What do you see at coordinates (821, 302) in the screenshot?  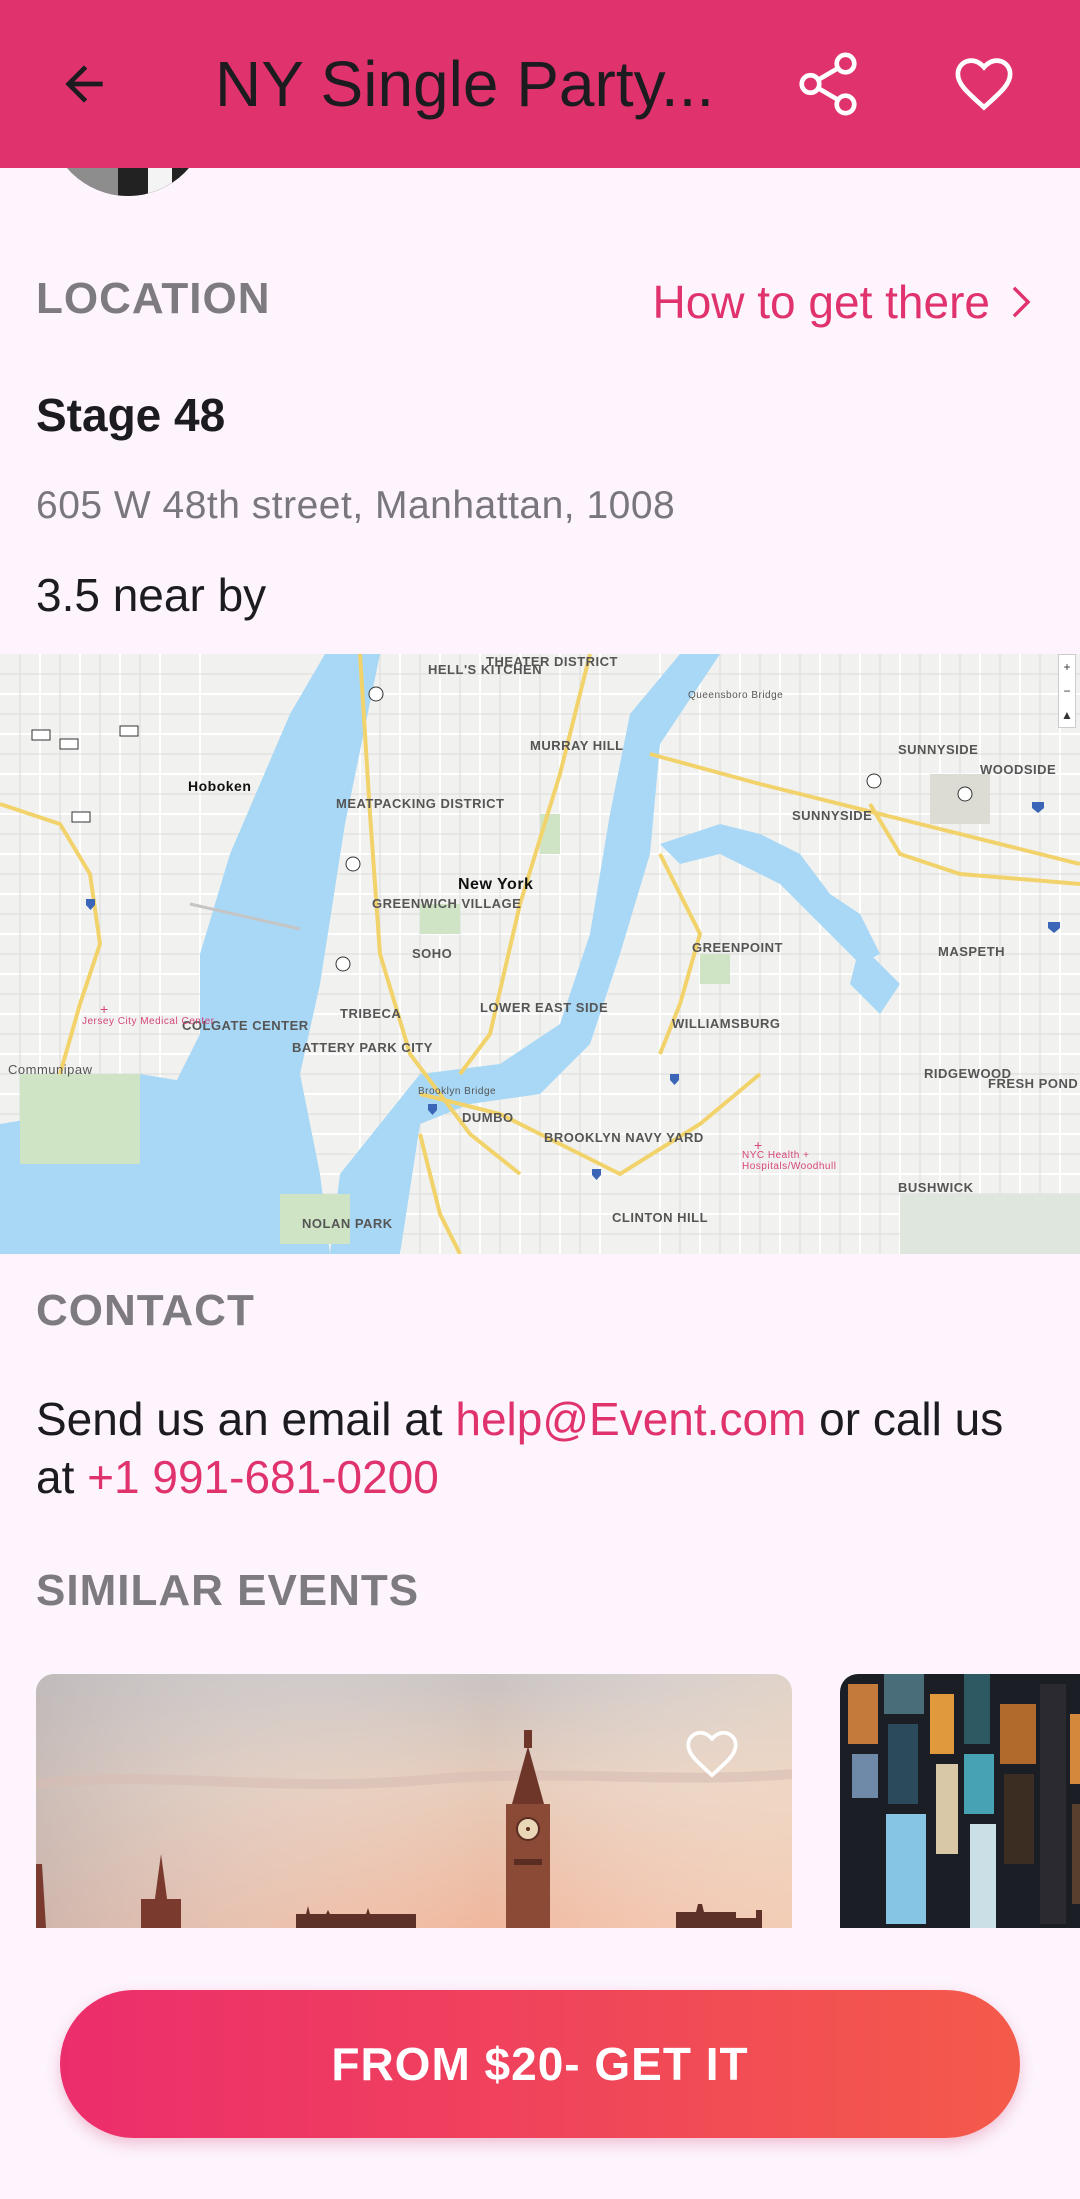 I see `directions-link-label: How to get there` at bounding box center [821, 302].